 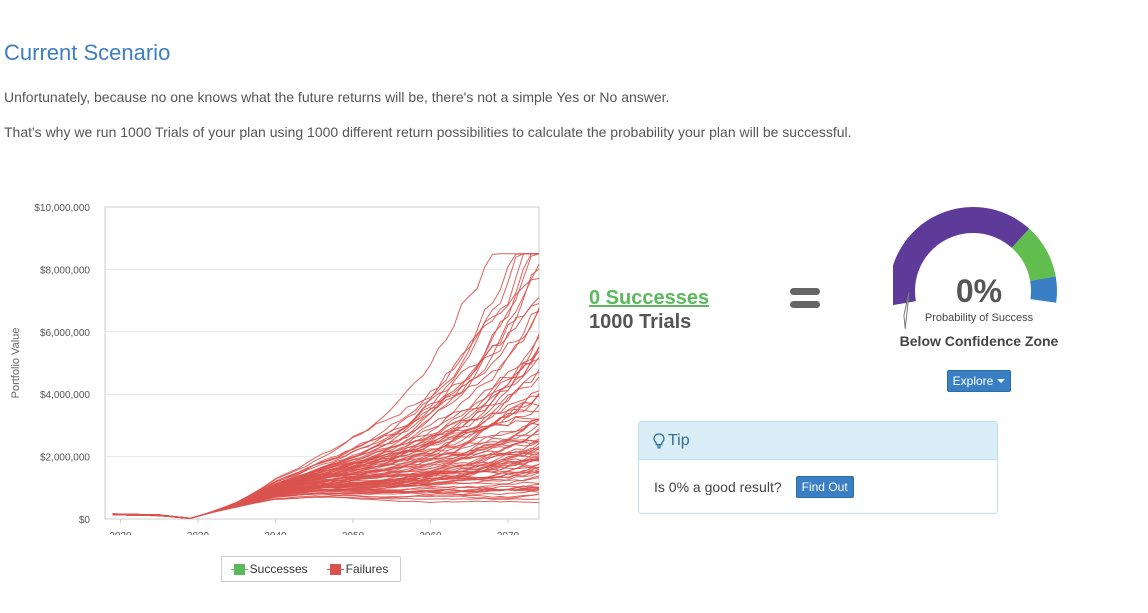 What do you see at coordinates (979, 341) in the screenshot?
I see `confidence-zone-label: Below Confidence Zone` at bounding box center [979, 341].